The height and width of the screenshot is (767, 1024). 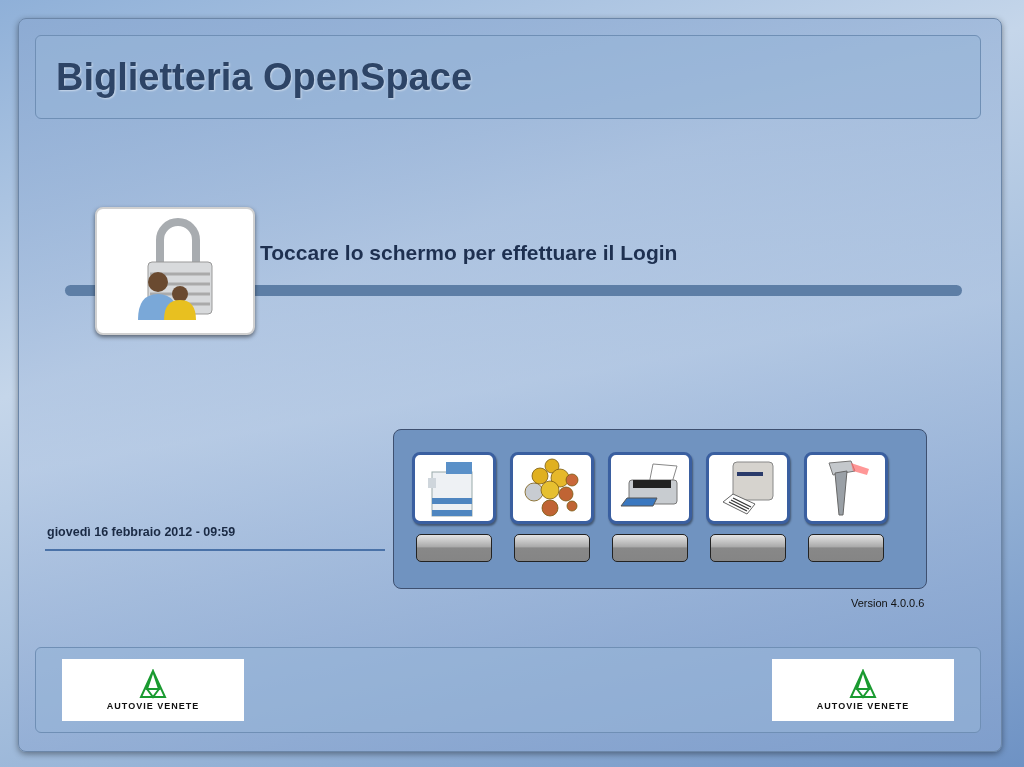 I want to click on coins-icon, so click(x=552, y=488).